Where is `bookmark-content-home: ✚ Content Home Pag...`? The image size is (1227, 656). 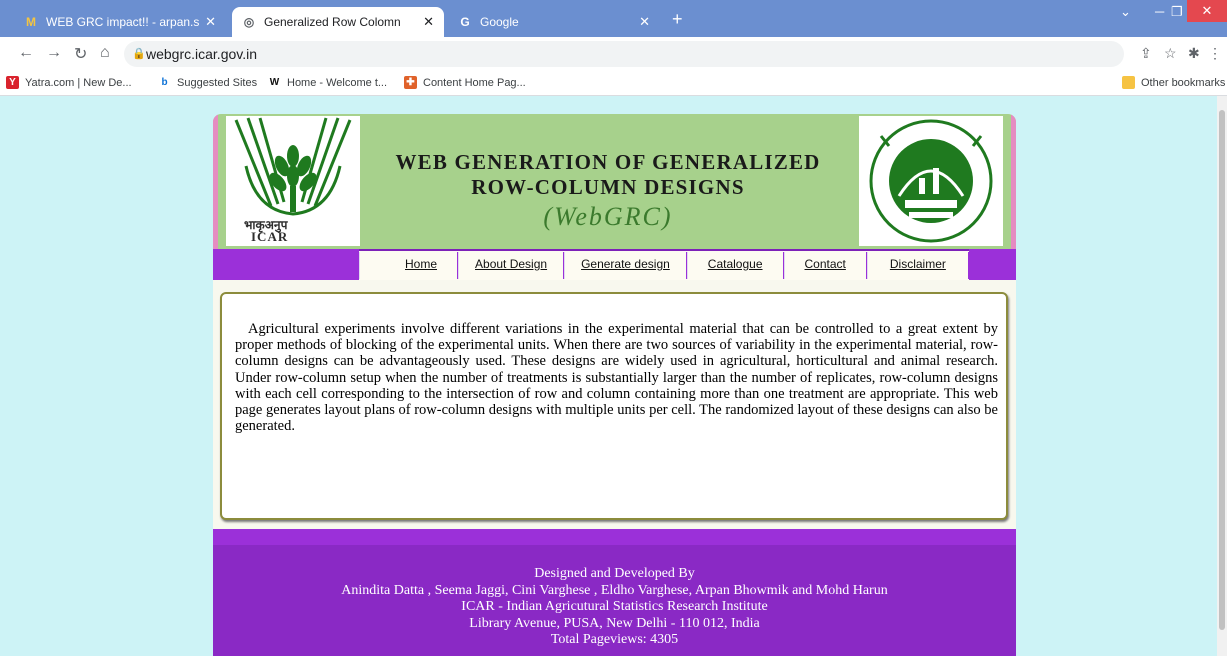 bookmark-content-home: ✚ Content Home Pag... is located at coordinates (465, 82).